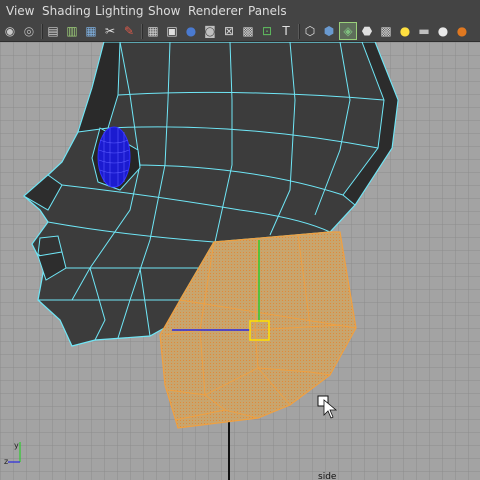 The image size is (480, 480). What do you see at coordinates (267, 31) in the screenshot?
I see `safe-title-icon: ⊡` at bounding box center [267, 31].